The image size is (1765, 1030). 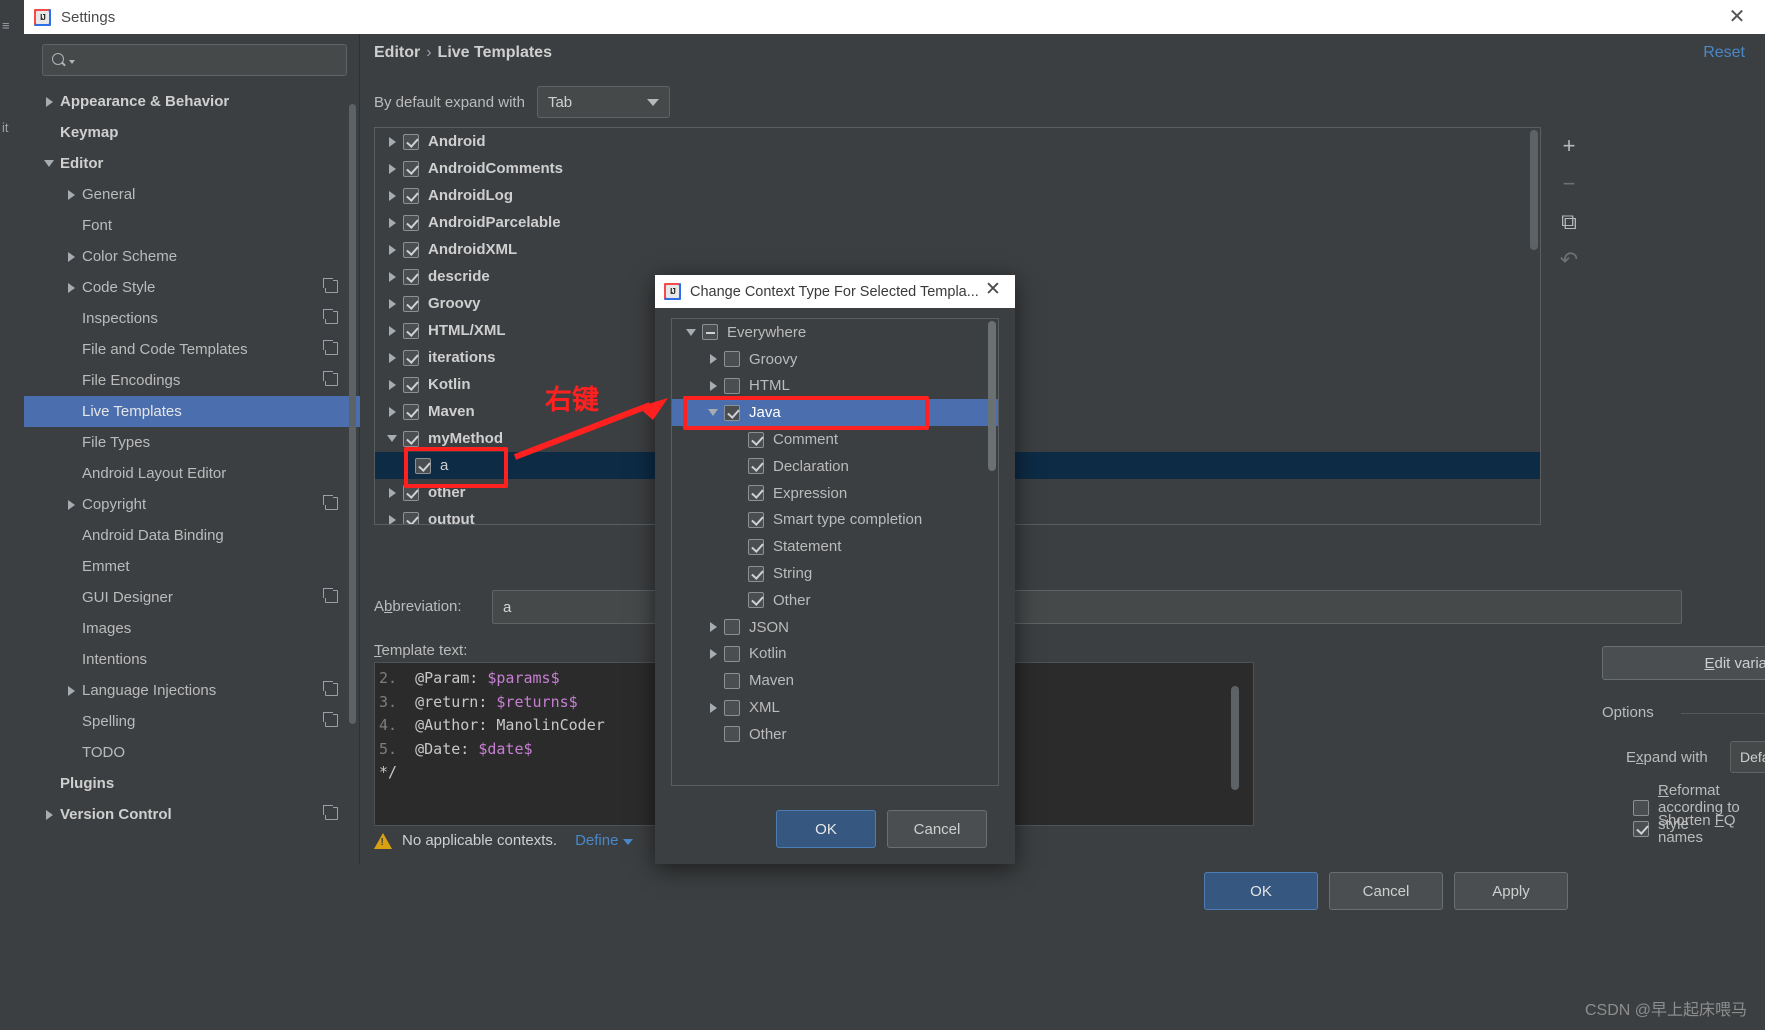 What do you see at coordinates (1261, 891) in the screenshot?
I see `ok-button: OK` at bounding box center [1261, 891].